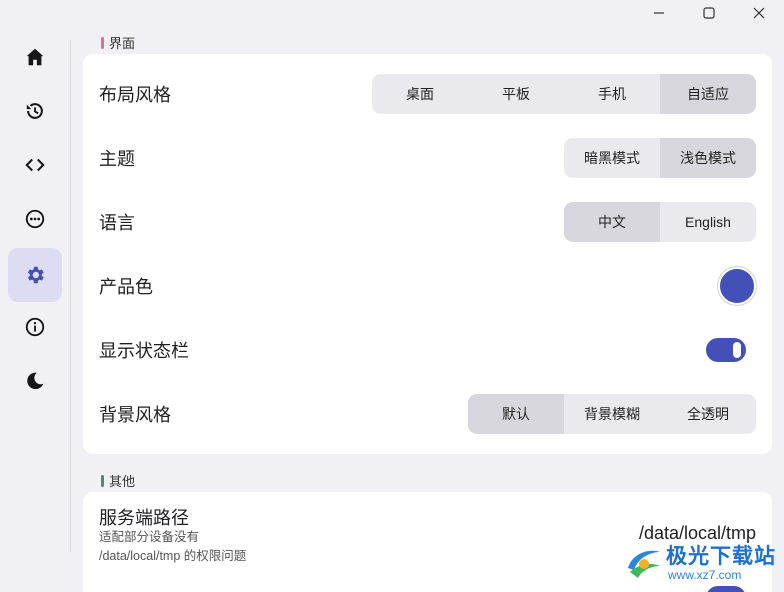 The height and width of the screenshot is (592, 784). I want to click on maximize-icon, so click(709, 13).